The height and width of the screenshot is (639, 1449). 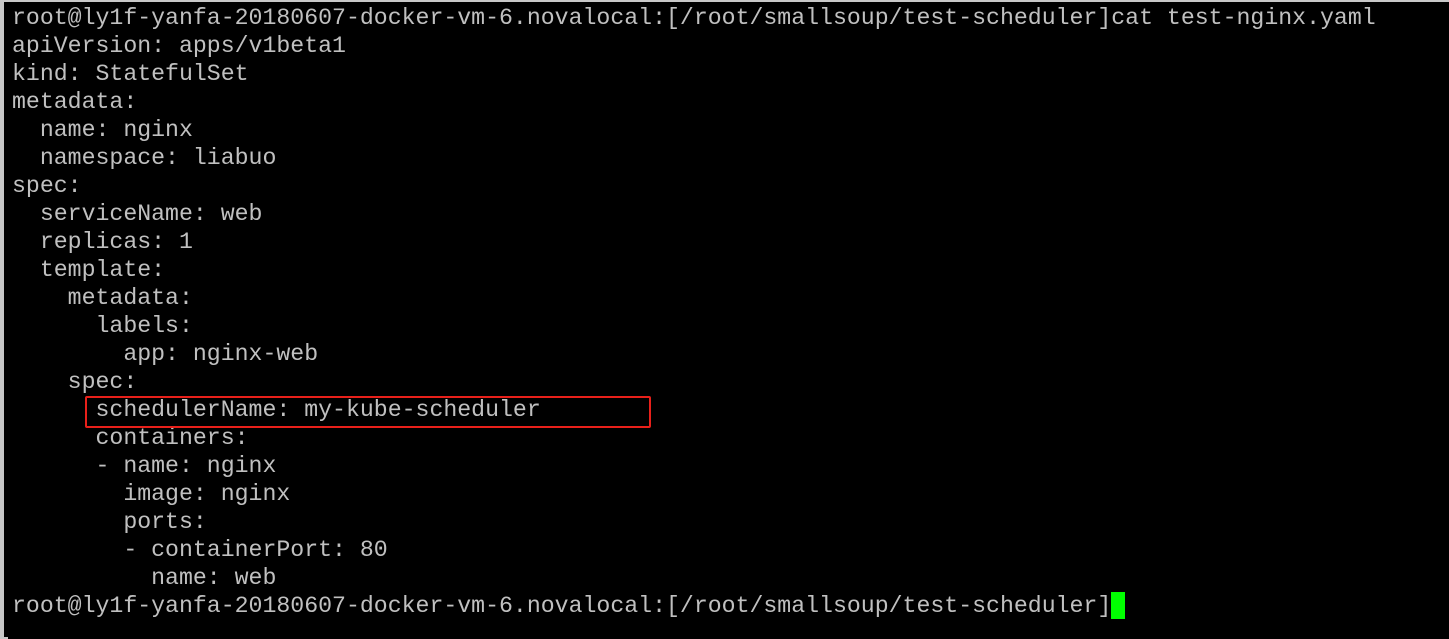 I want to click on output-line: name: web, so click(x=144, y=578).